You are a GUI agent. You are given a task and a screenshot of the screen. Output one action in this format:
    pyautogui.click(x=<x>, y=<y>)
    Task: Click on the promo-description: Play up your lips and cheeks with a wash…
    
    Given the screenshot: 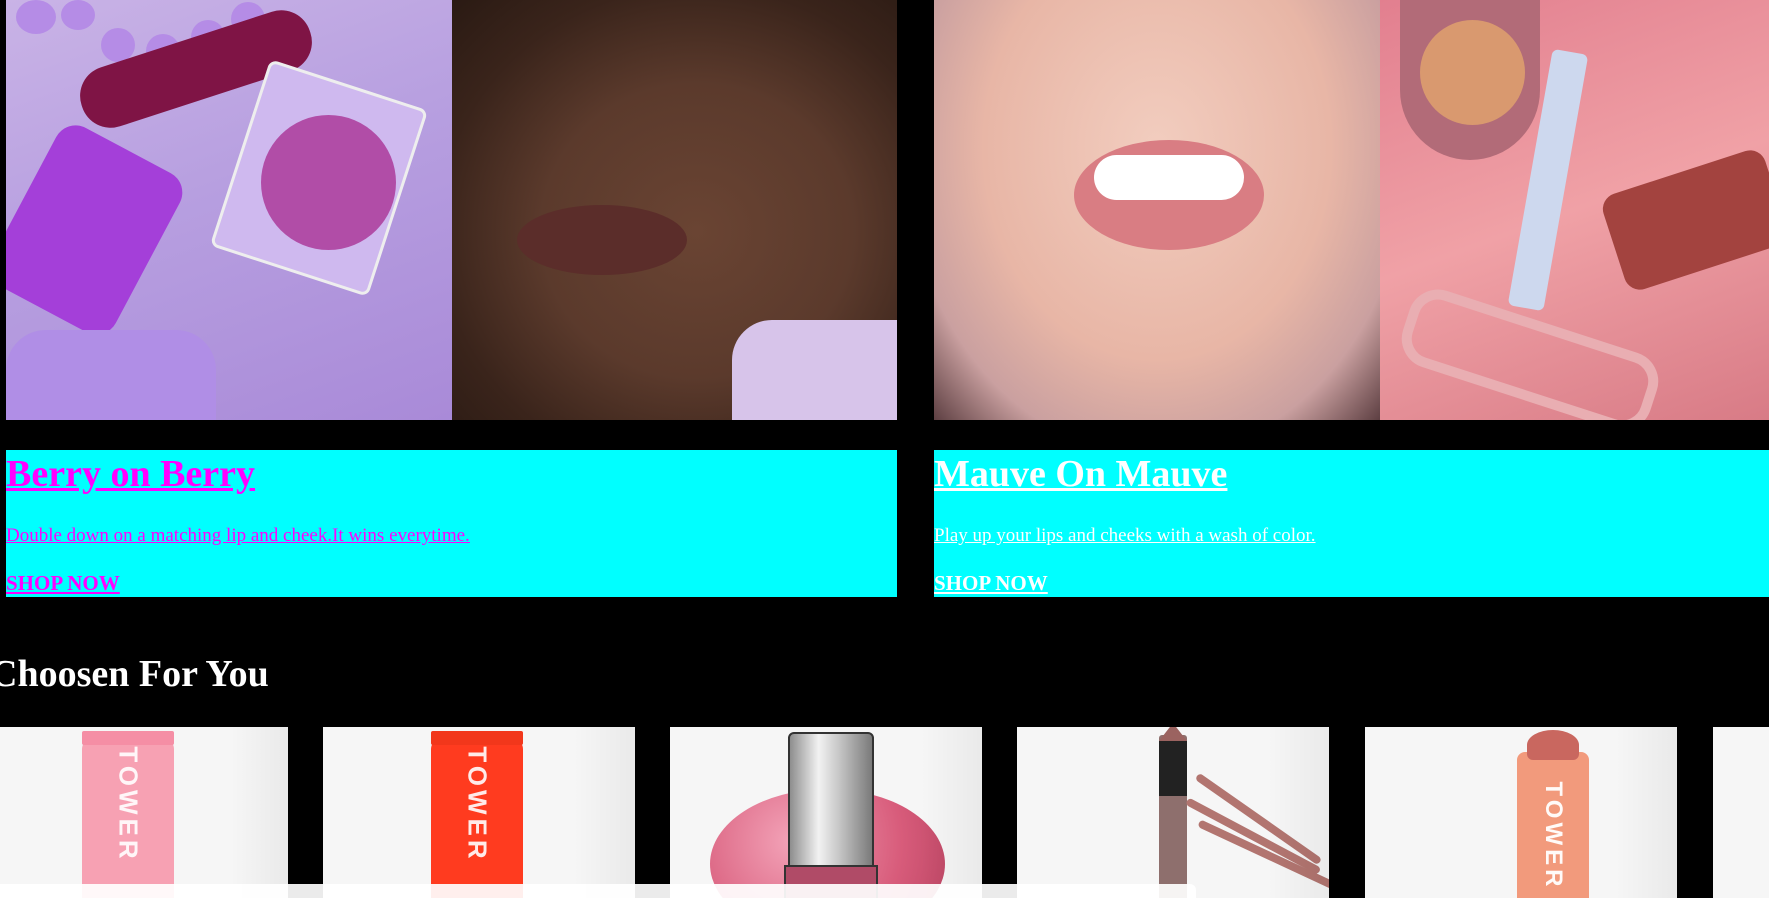 What is the action you would take?
    pyautogui.click(x=1125, y=536)
    